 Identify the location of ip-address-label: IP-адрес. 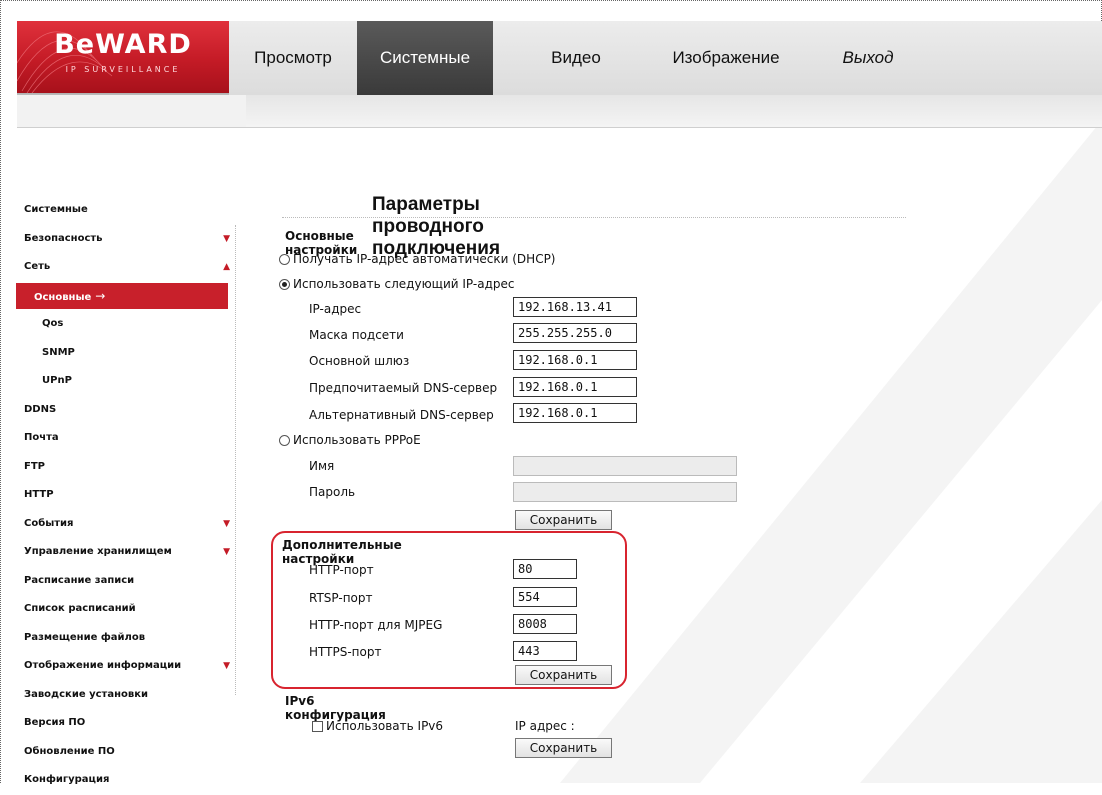
(335, 309).